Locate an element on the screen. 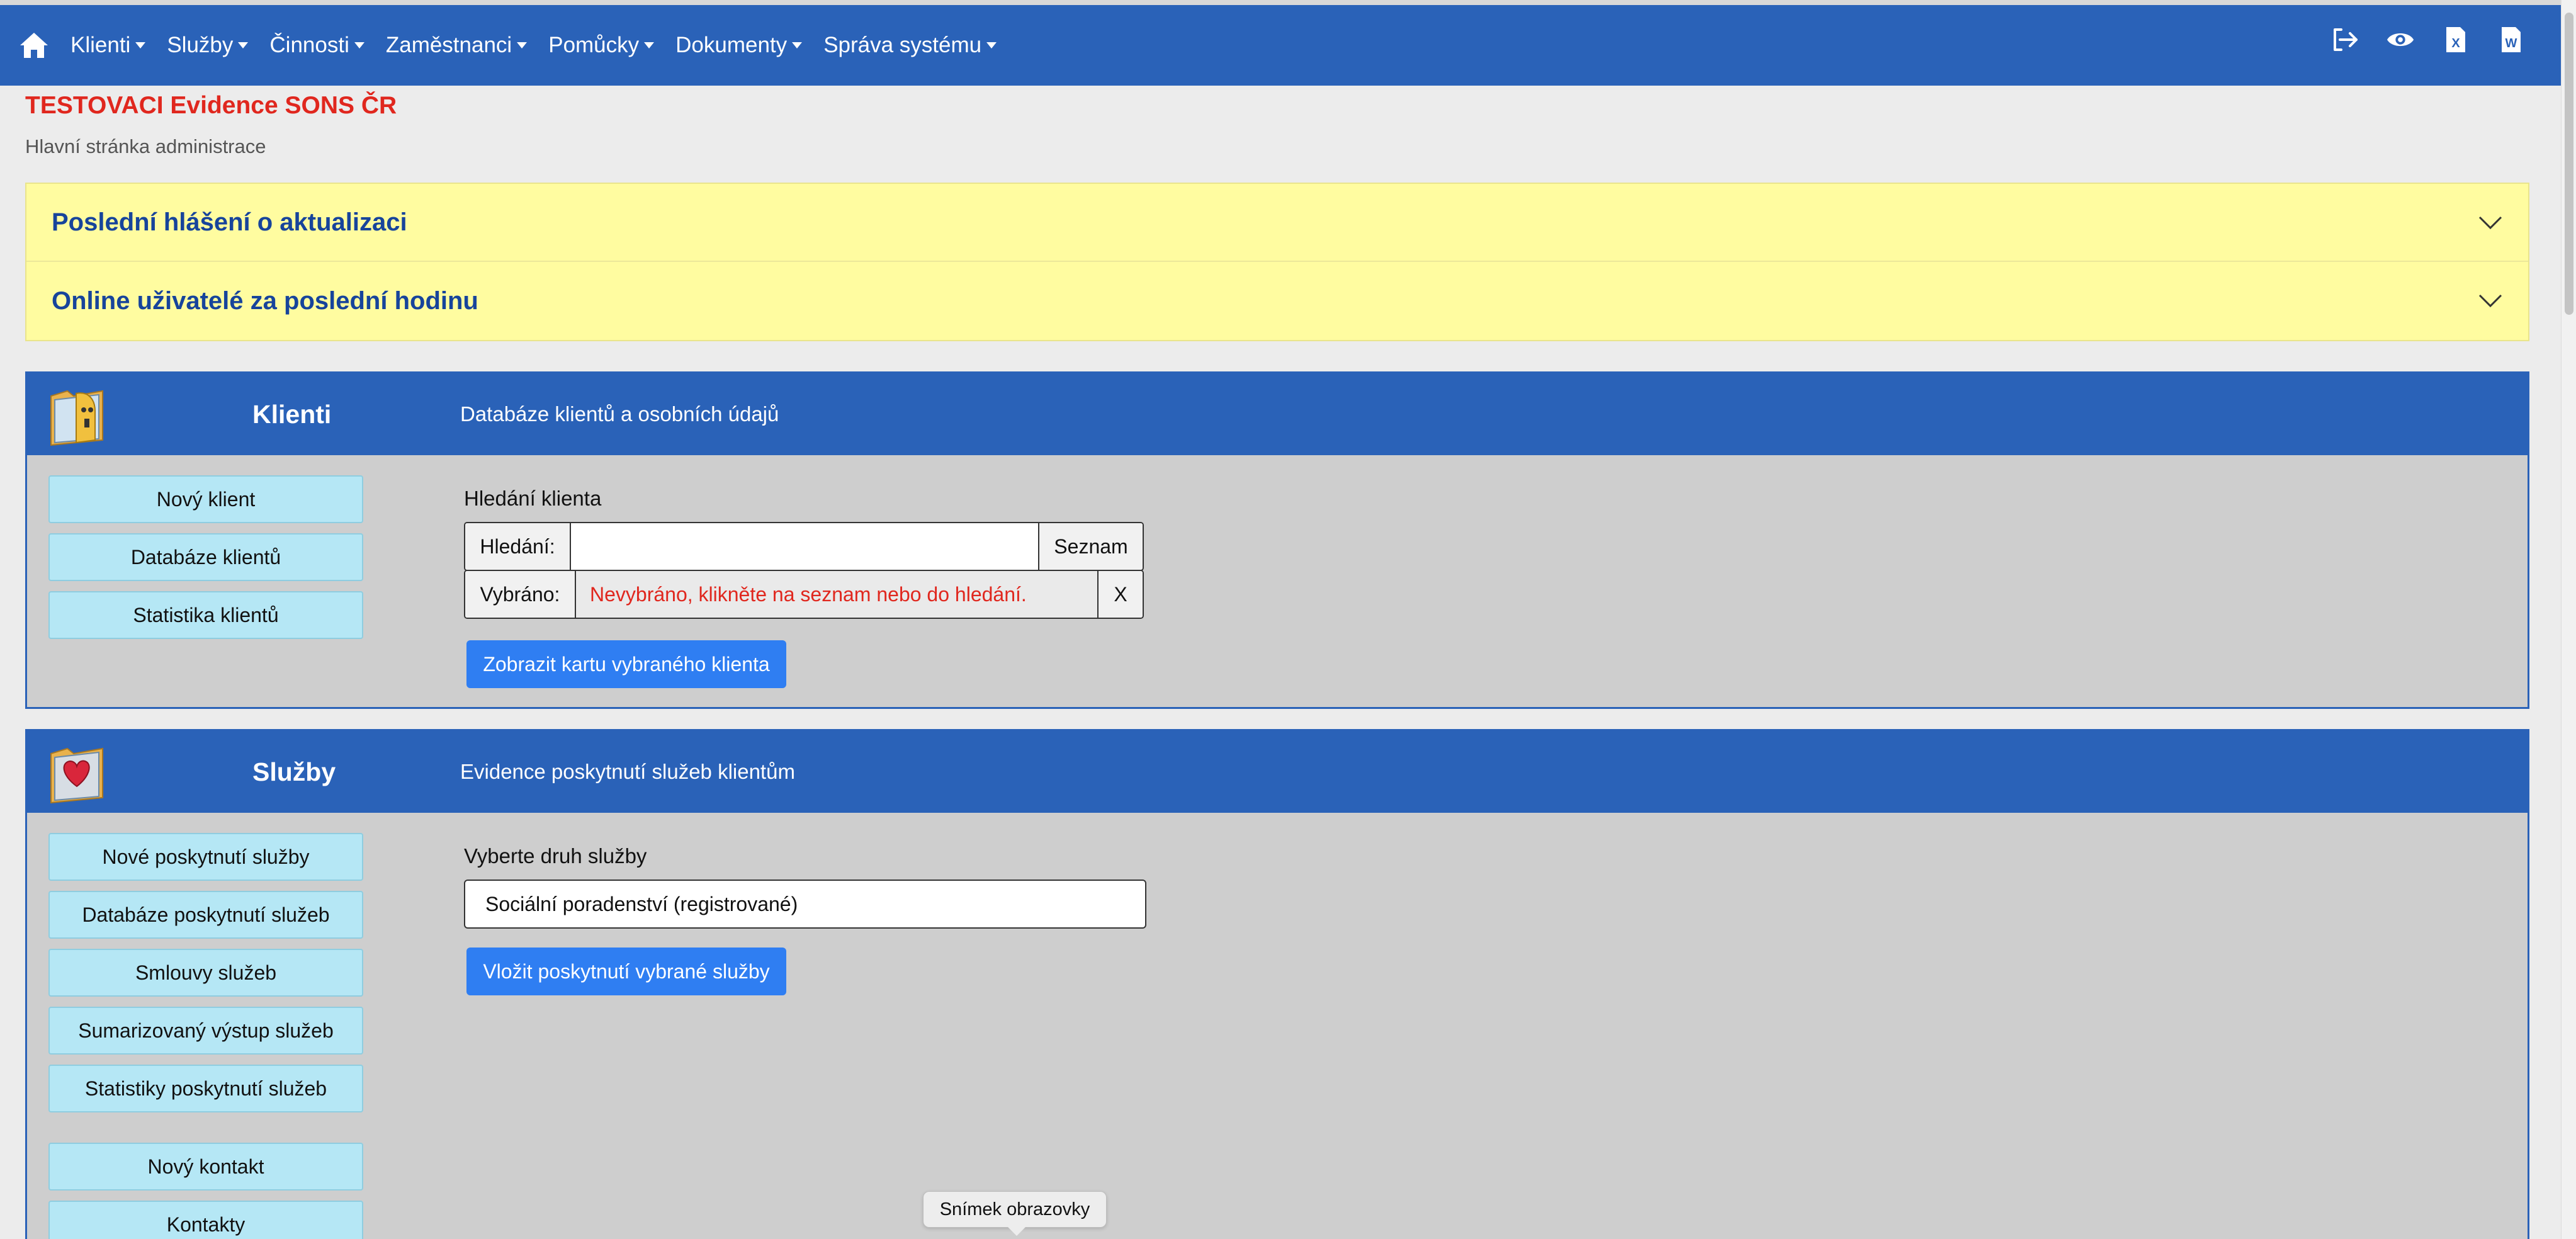 The image size is (2576, 1239). nav-menu-sprava-systemu: Správa systému is located at coordinates (910, 45).